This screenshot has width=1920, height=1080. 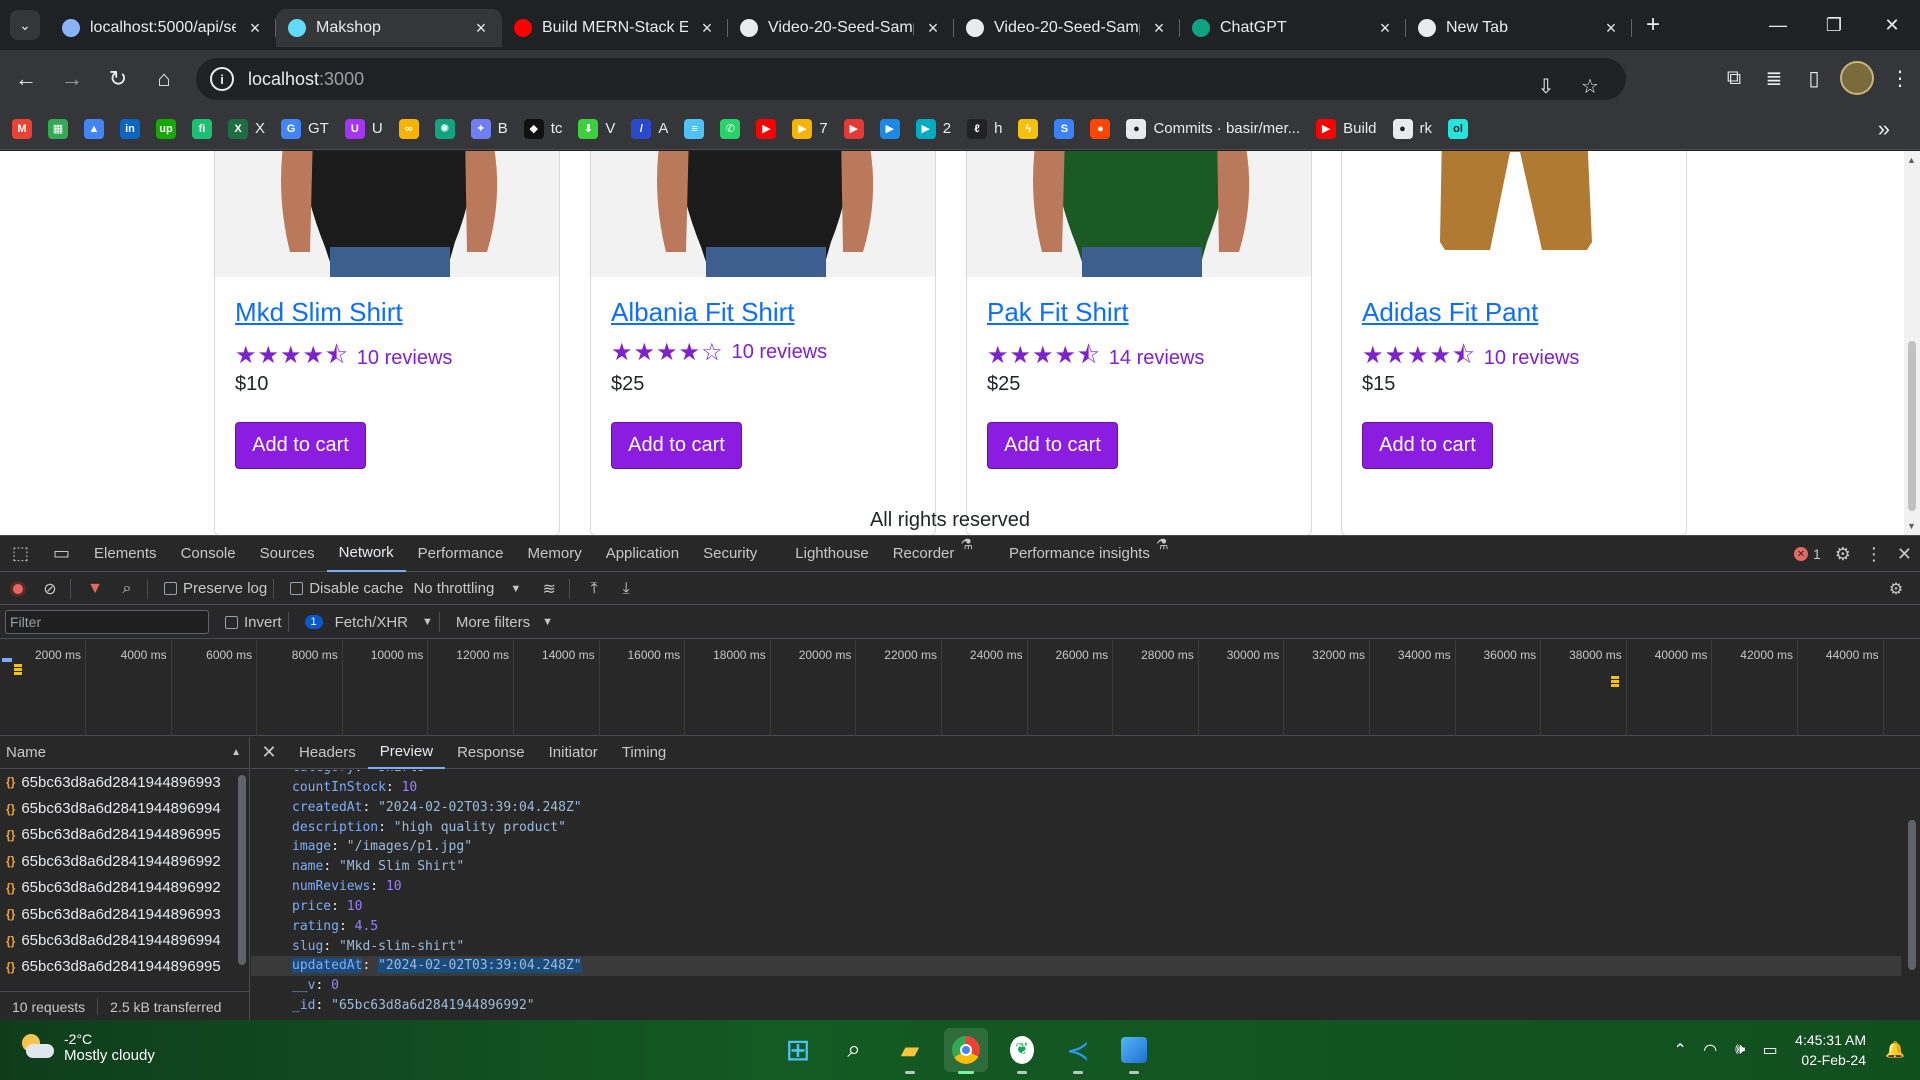 I want to click on side-panel-icon: ▯, so click(x=1814, y=78).